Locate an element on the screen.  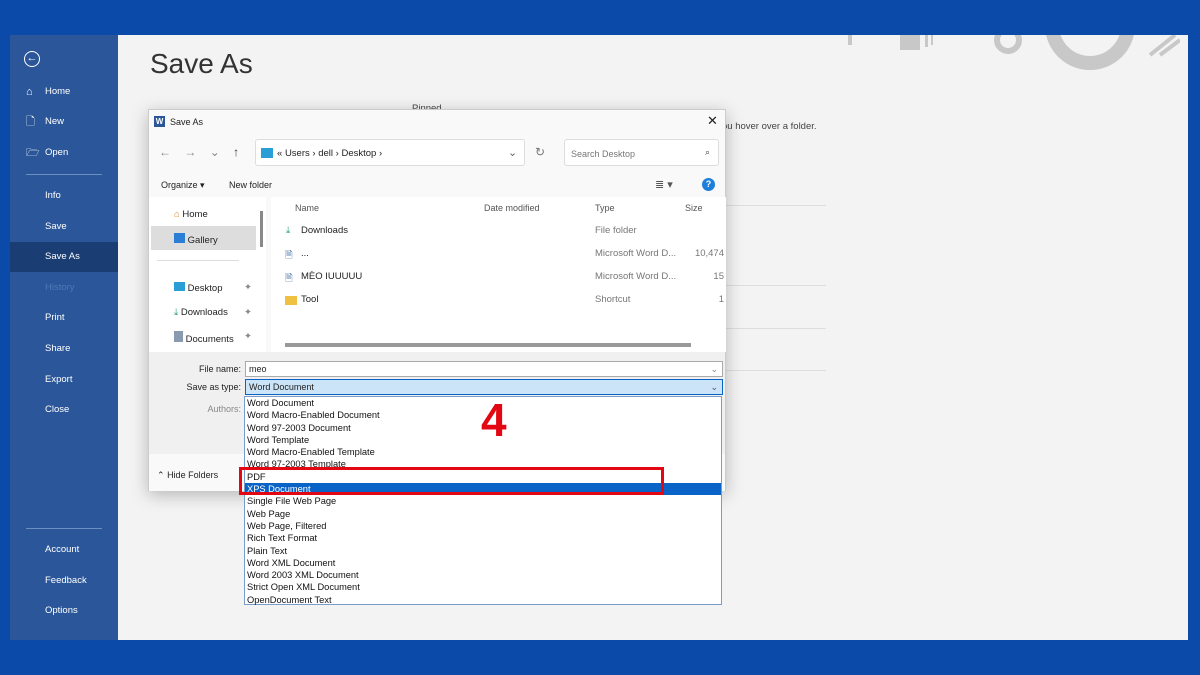
type-option: Word XML Document is located at coordinates (483, 563).